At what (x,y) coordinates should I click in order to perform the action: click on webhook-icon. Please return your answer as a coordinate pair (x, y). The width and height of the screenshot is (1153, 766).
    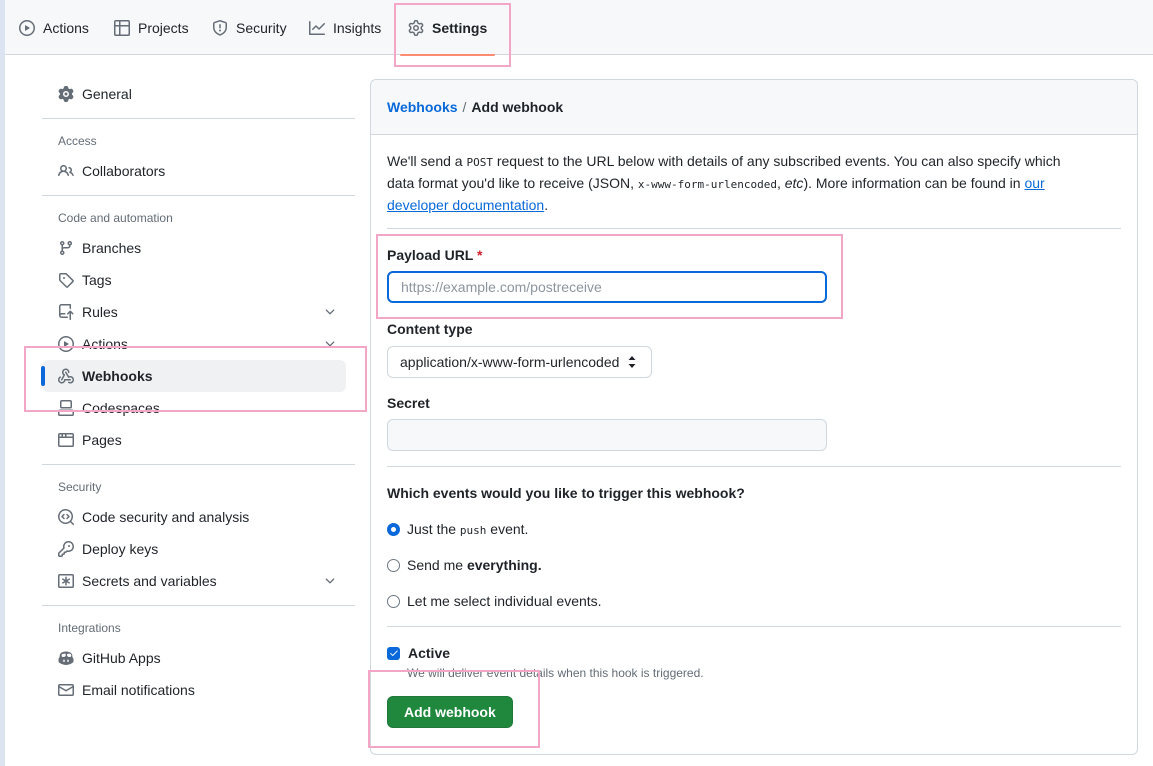
    Looking at the image, I should click on (66, 376).